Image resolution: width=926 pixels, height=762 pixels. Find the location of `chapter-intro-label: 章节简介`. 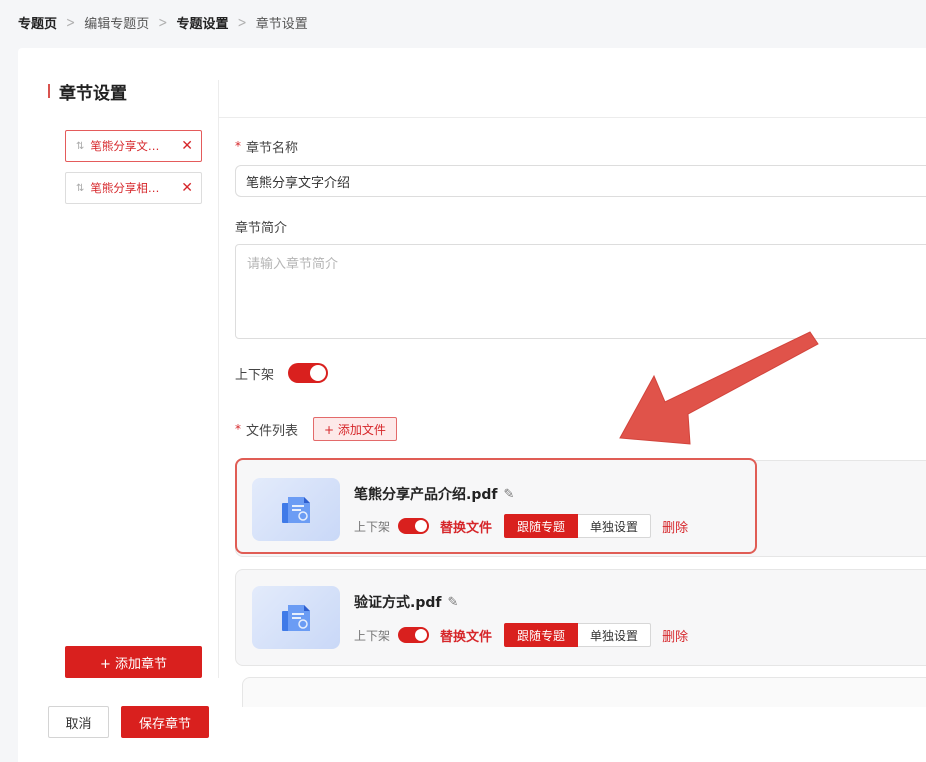

chapter-intro-label: 章节简介 is located at coordinates (261, 226).